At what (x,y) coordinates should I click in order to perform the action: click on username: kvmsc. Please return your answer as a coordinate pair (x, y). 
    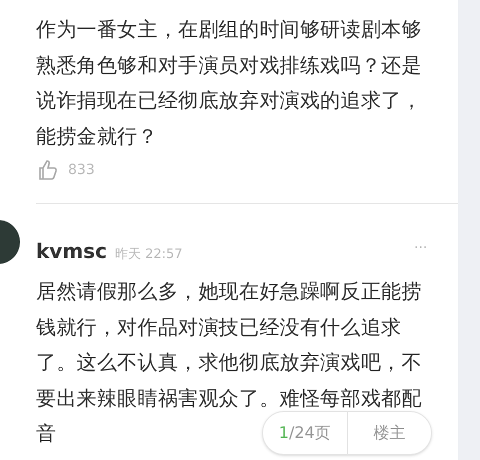
    Looking at the image, I should click on (71, 251).